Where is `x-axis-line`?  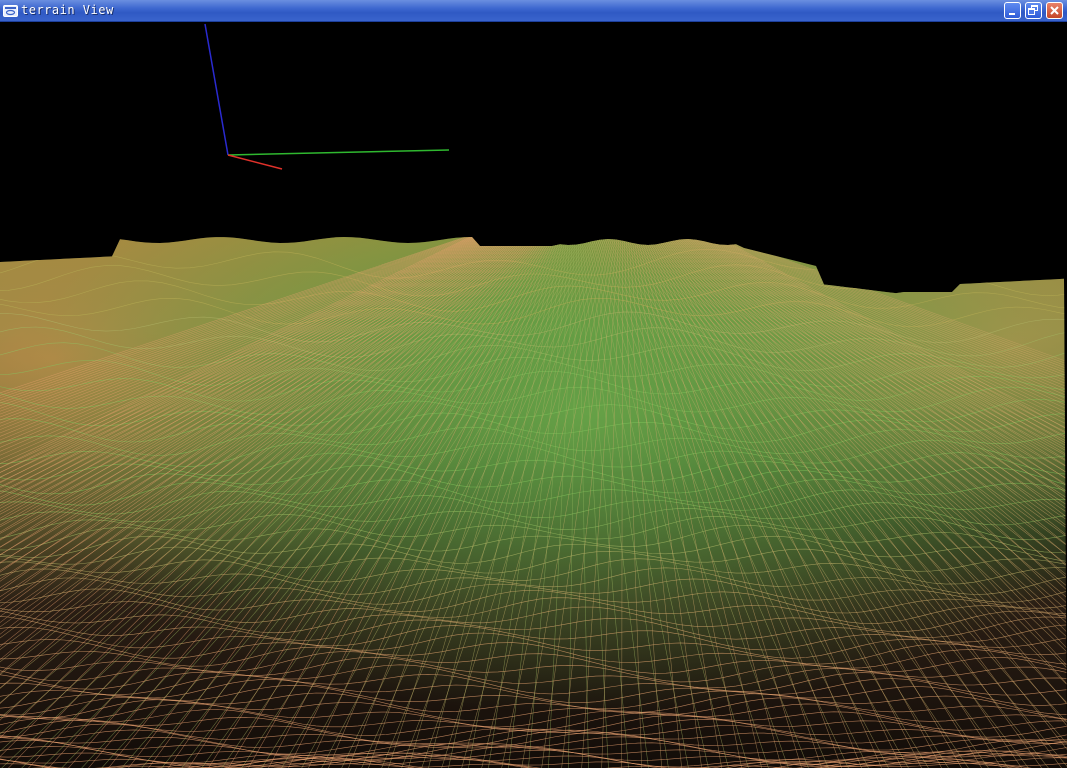 x-axis-line is located at coordinates (255, 162).